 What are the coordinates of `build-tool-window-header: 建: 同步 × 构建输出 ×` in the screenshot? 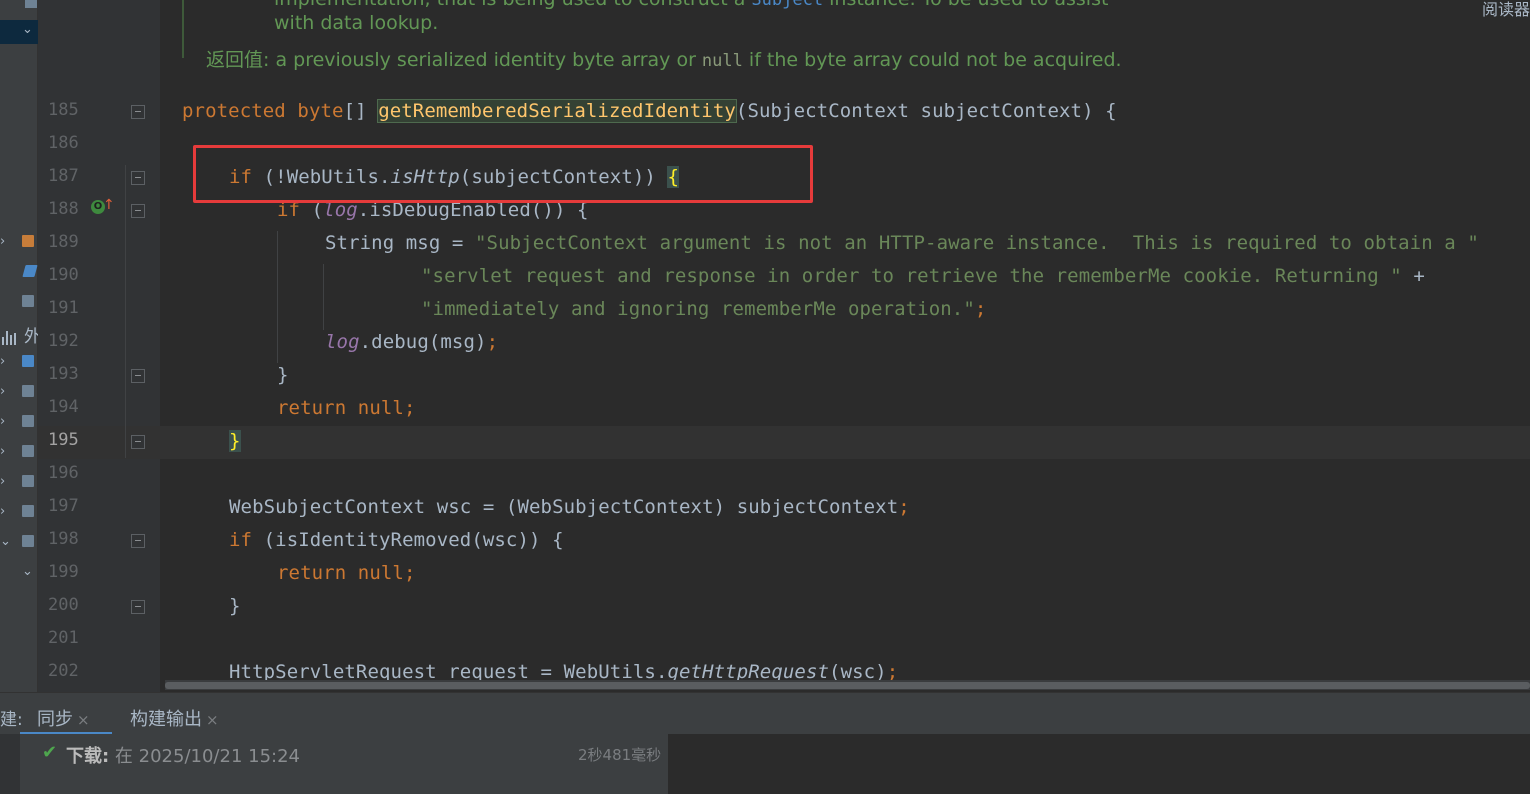 It's located at (765, 713).